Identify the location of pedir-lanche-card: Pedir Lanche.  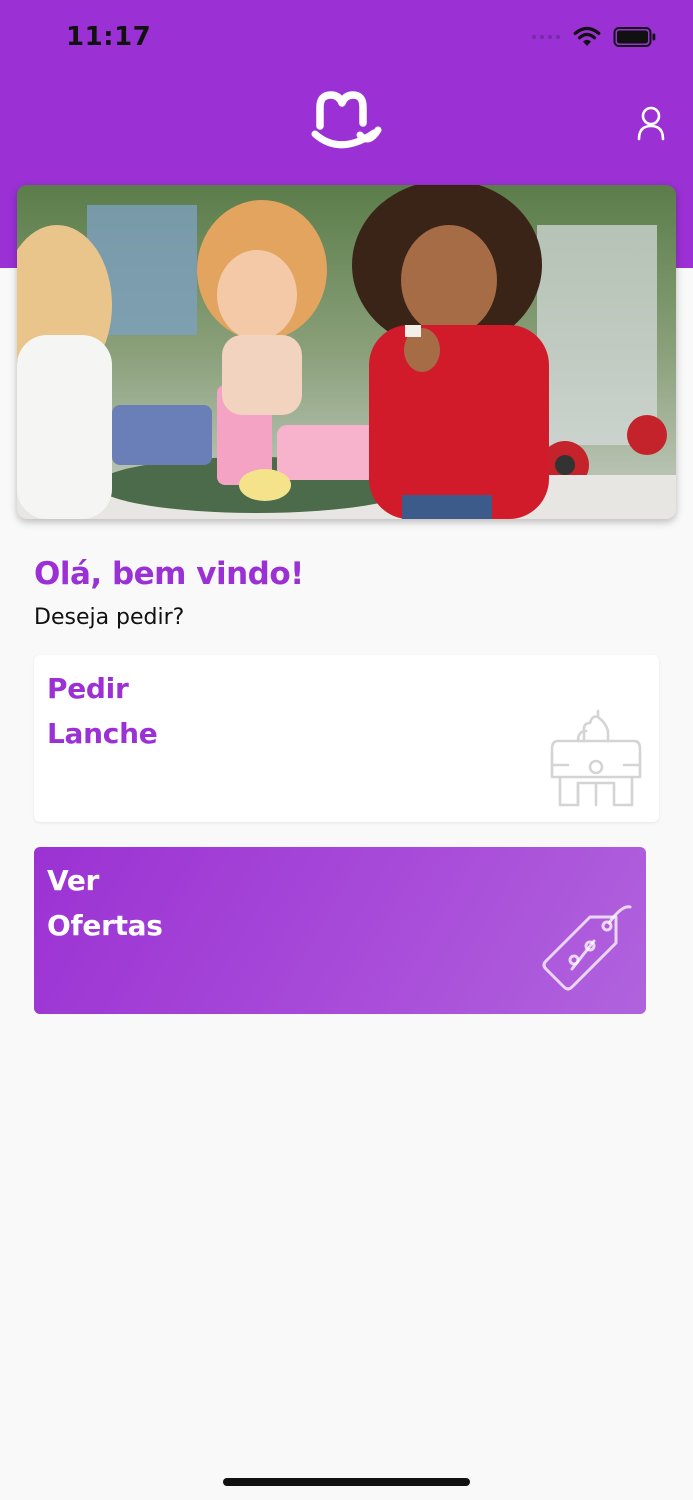
(346, 738).